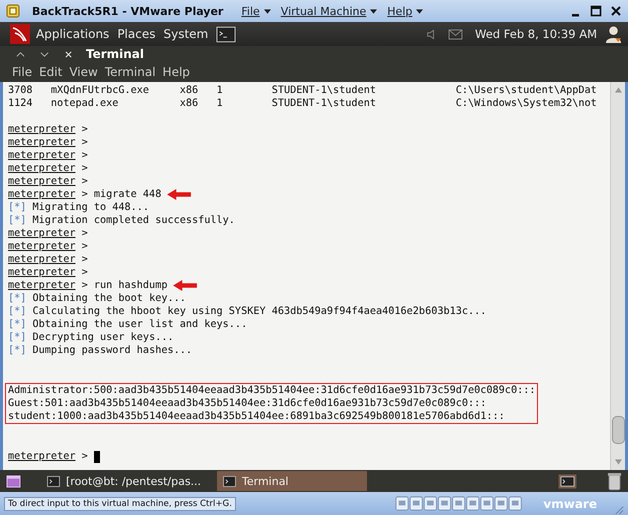 The width and height of the screenshot is (628, 515). I want to click on process-name: mXQdnFUtrbcG.exe, so click(100, 90).